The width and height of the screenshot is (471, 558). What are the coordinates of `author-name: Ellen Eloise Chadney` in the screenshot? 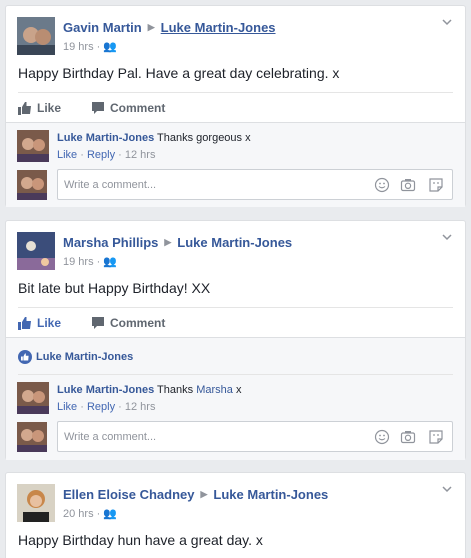 It's located at (129, 494).